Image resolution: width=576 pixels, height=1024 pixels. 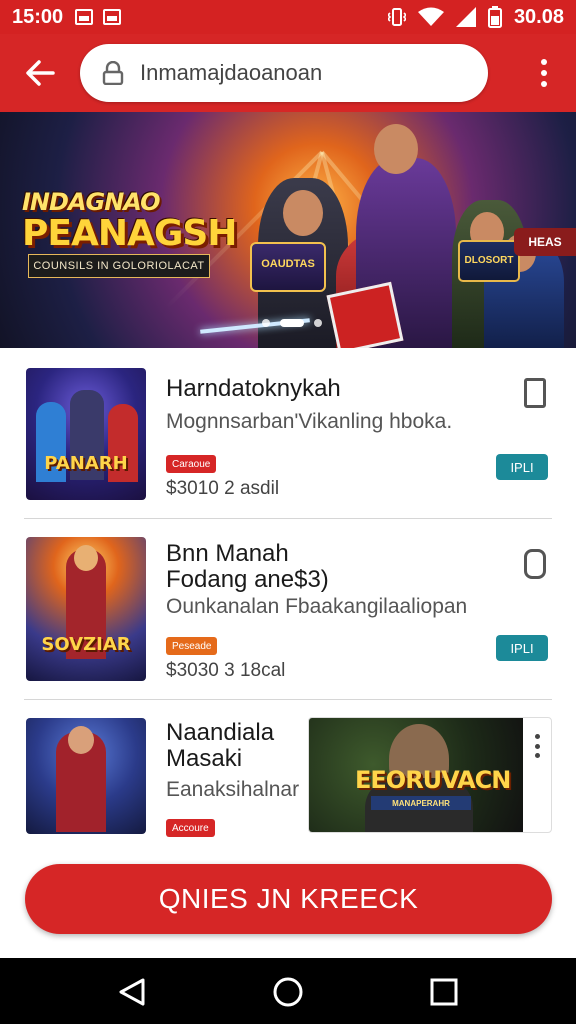 I want to click on item-tag: Caraoue, so click(x=191, y=464).